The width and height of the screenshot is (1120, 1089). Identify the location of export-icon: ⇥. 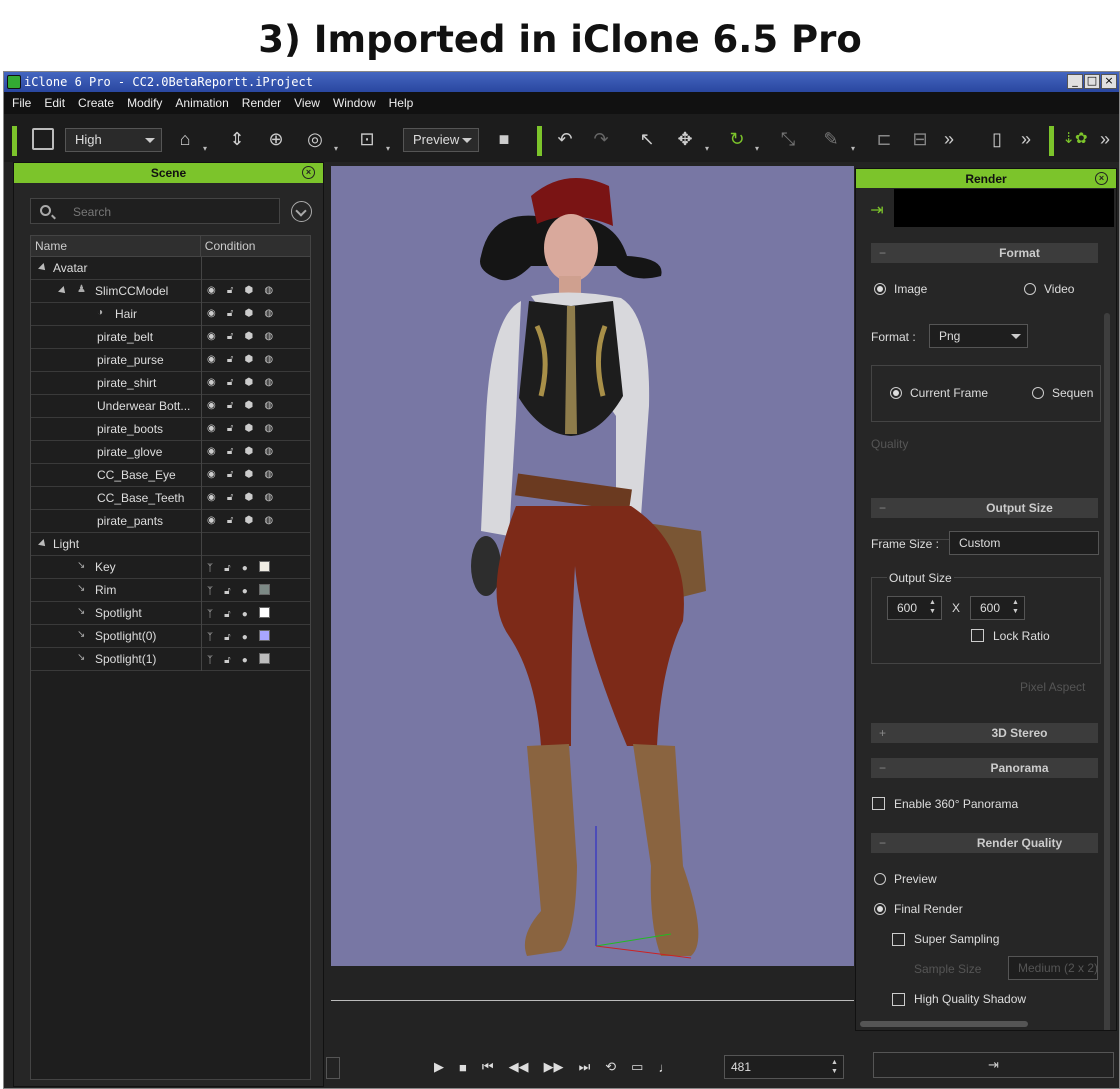
(877, 211).